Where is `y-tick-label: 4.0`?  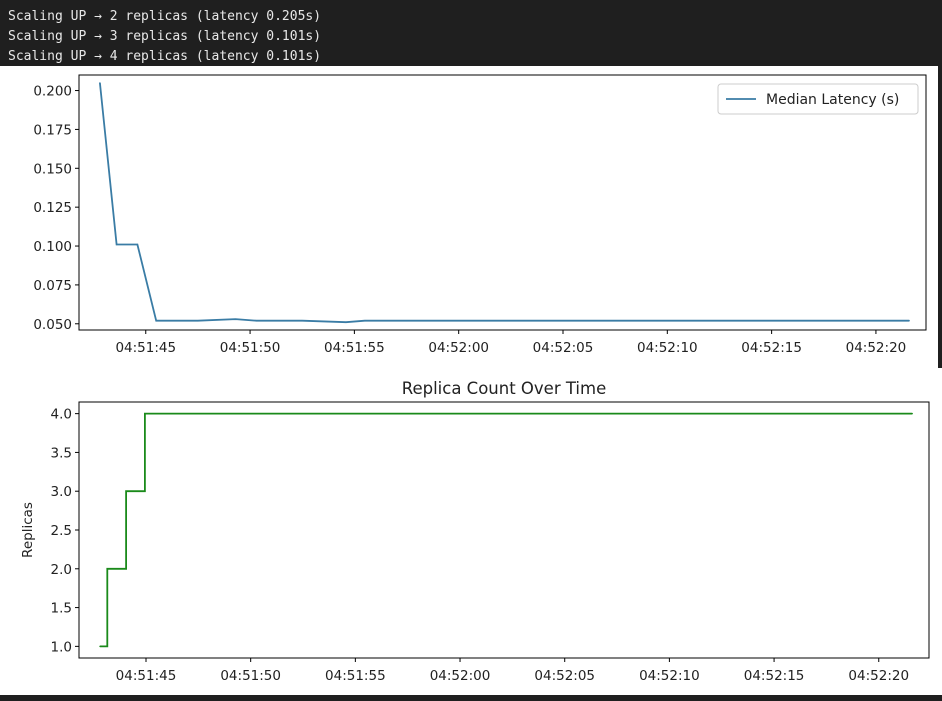
y-tick-label: 4.0 is located at coordinates (61, 415).